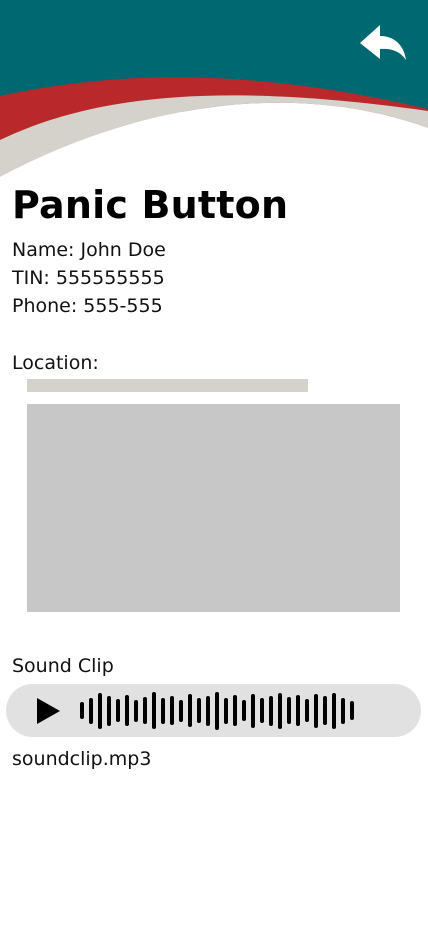 This screenshot has width=428, height=926. Describe the element at coordinates (63, 666) in the screenshot. I see `sound-clip-label: Sound Clip` at that location.